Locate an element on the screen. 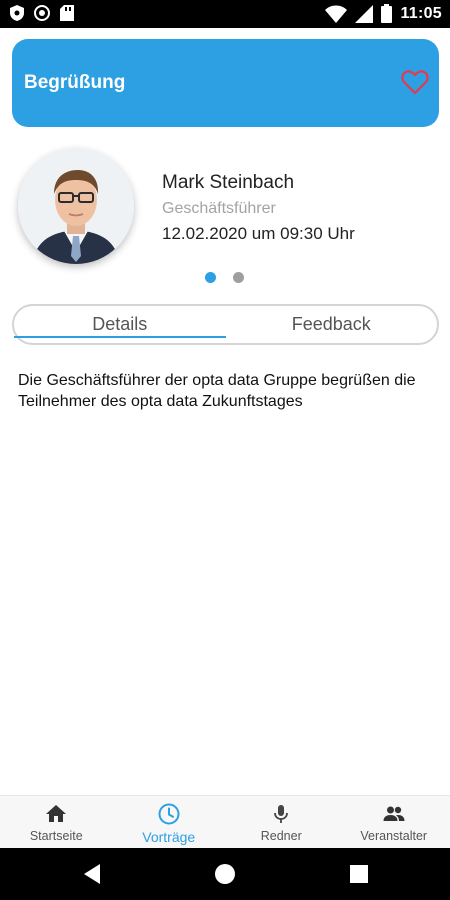 Image resolution: width=450 pixels, height=900 pixels. wifi-icon is located at coordinates (336, 14).